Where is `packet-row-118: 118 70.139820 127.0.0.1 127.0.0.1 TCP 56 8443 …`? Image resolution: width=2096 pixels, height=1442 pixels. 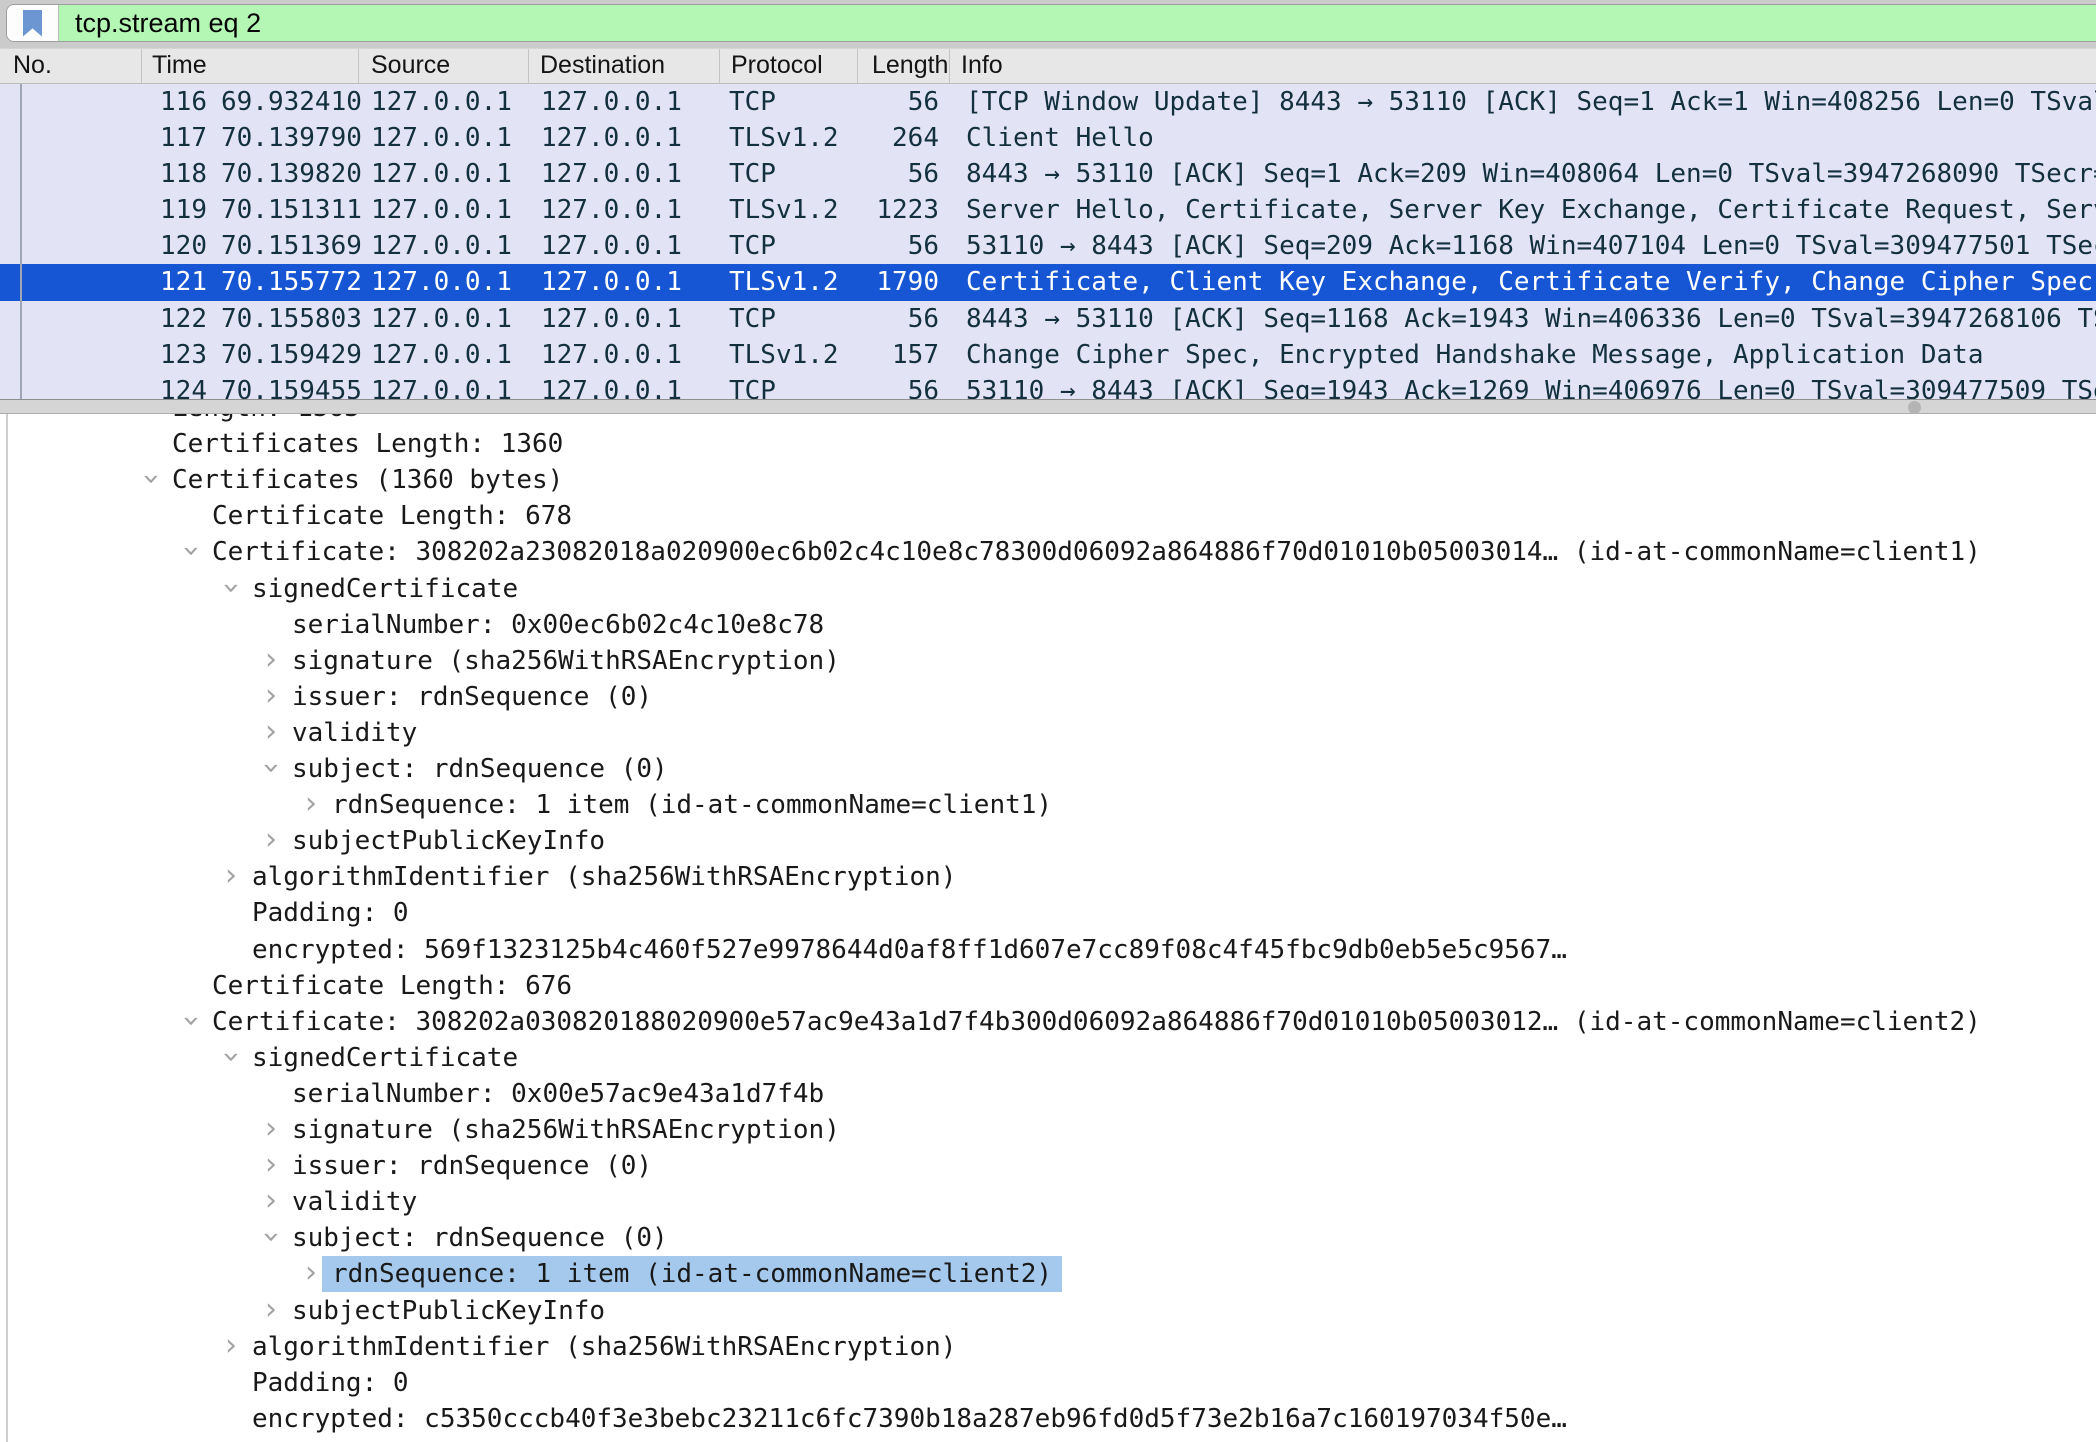
packet-row-118: 118 70.139820 127.0.0.1 127.0.0.1 TCP 56 8443 … is located at coordinates (1048, 174).